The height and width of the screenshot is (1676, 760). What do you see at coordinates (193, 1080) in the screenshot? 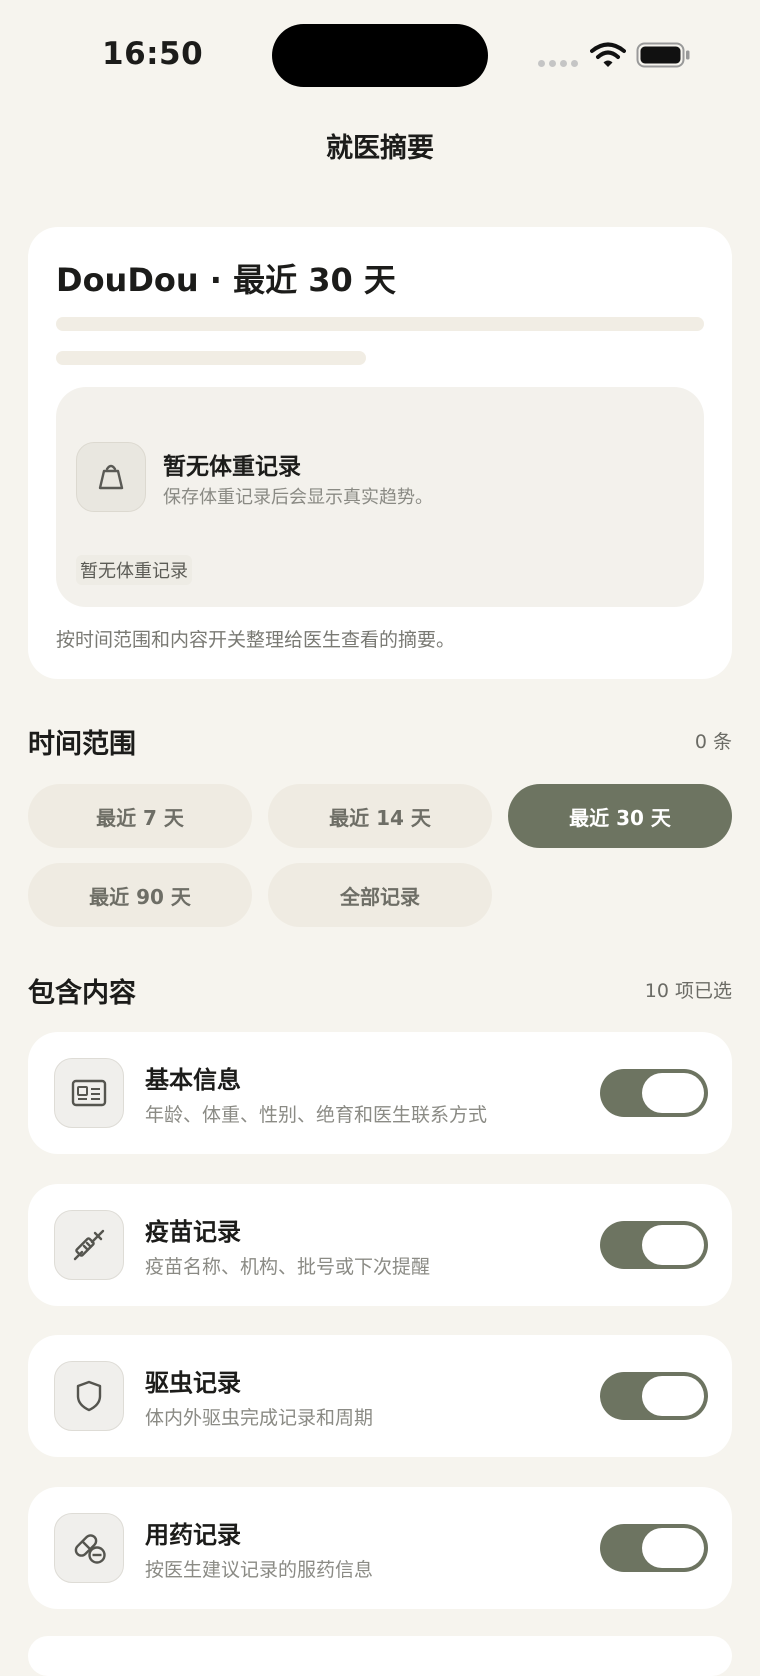
I see `item-title: 基本信息` at bounding box center [193, 1080].